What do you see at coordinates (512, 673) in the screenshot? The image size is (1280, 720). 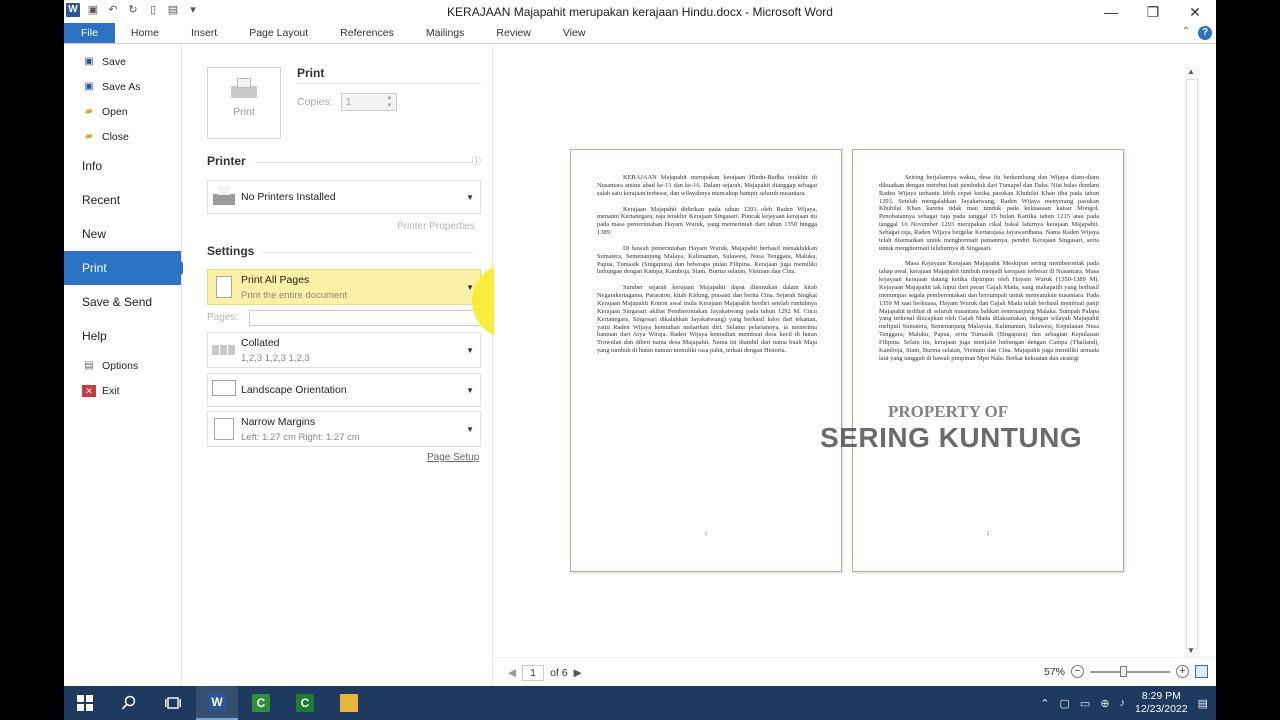 I see `previous-page-icon: ◀` at bounding box center [512, 673].